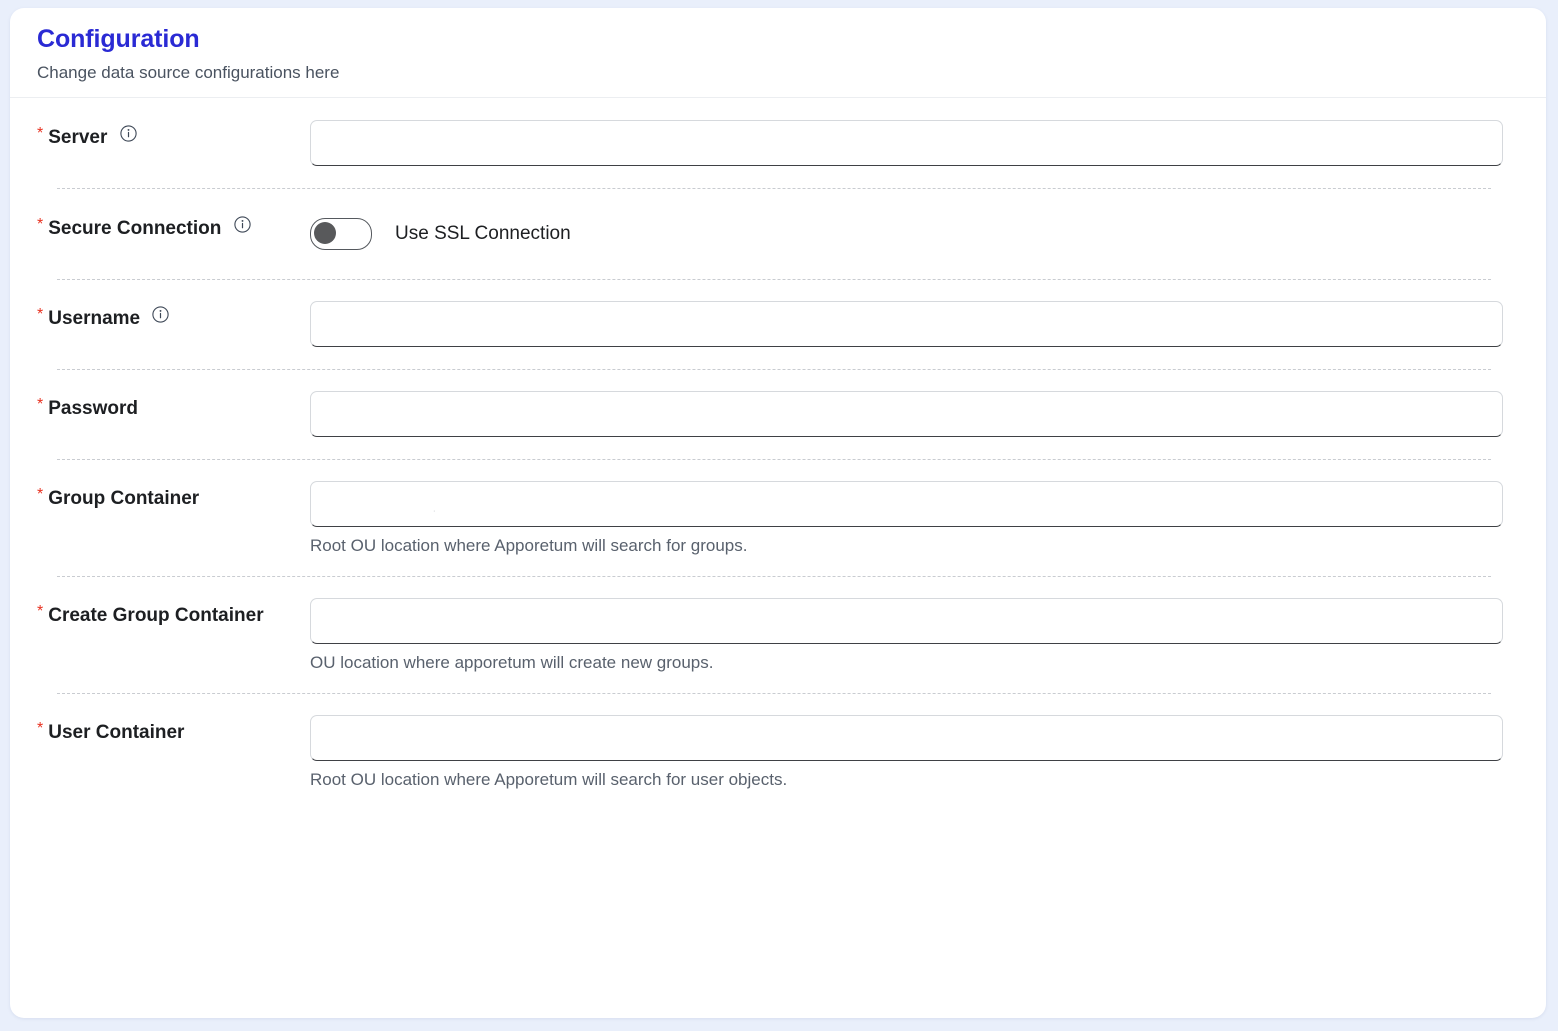 The height and width of the screenshot is (1031, 1558). What do you see at coordinates (778, 234) in the screenshot?
I see `form-row-secure-connection: * Secure Connection Use SSL Connection` at bounding box center [778, 234].